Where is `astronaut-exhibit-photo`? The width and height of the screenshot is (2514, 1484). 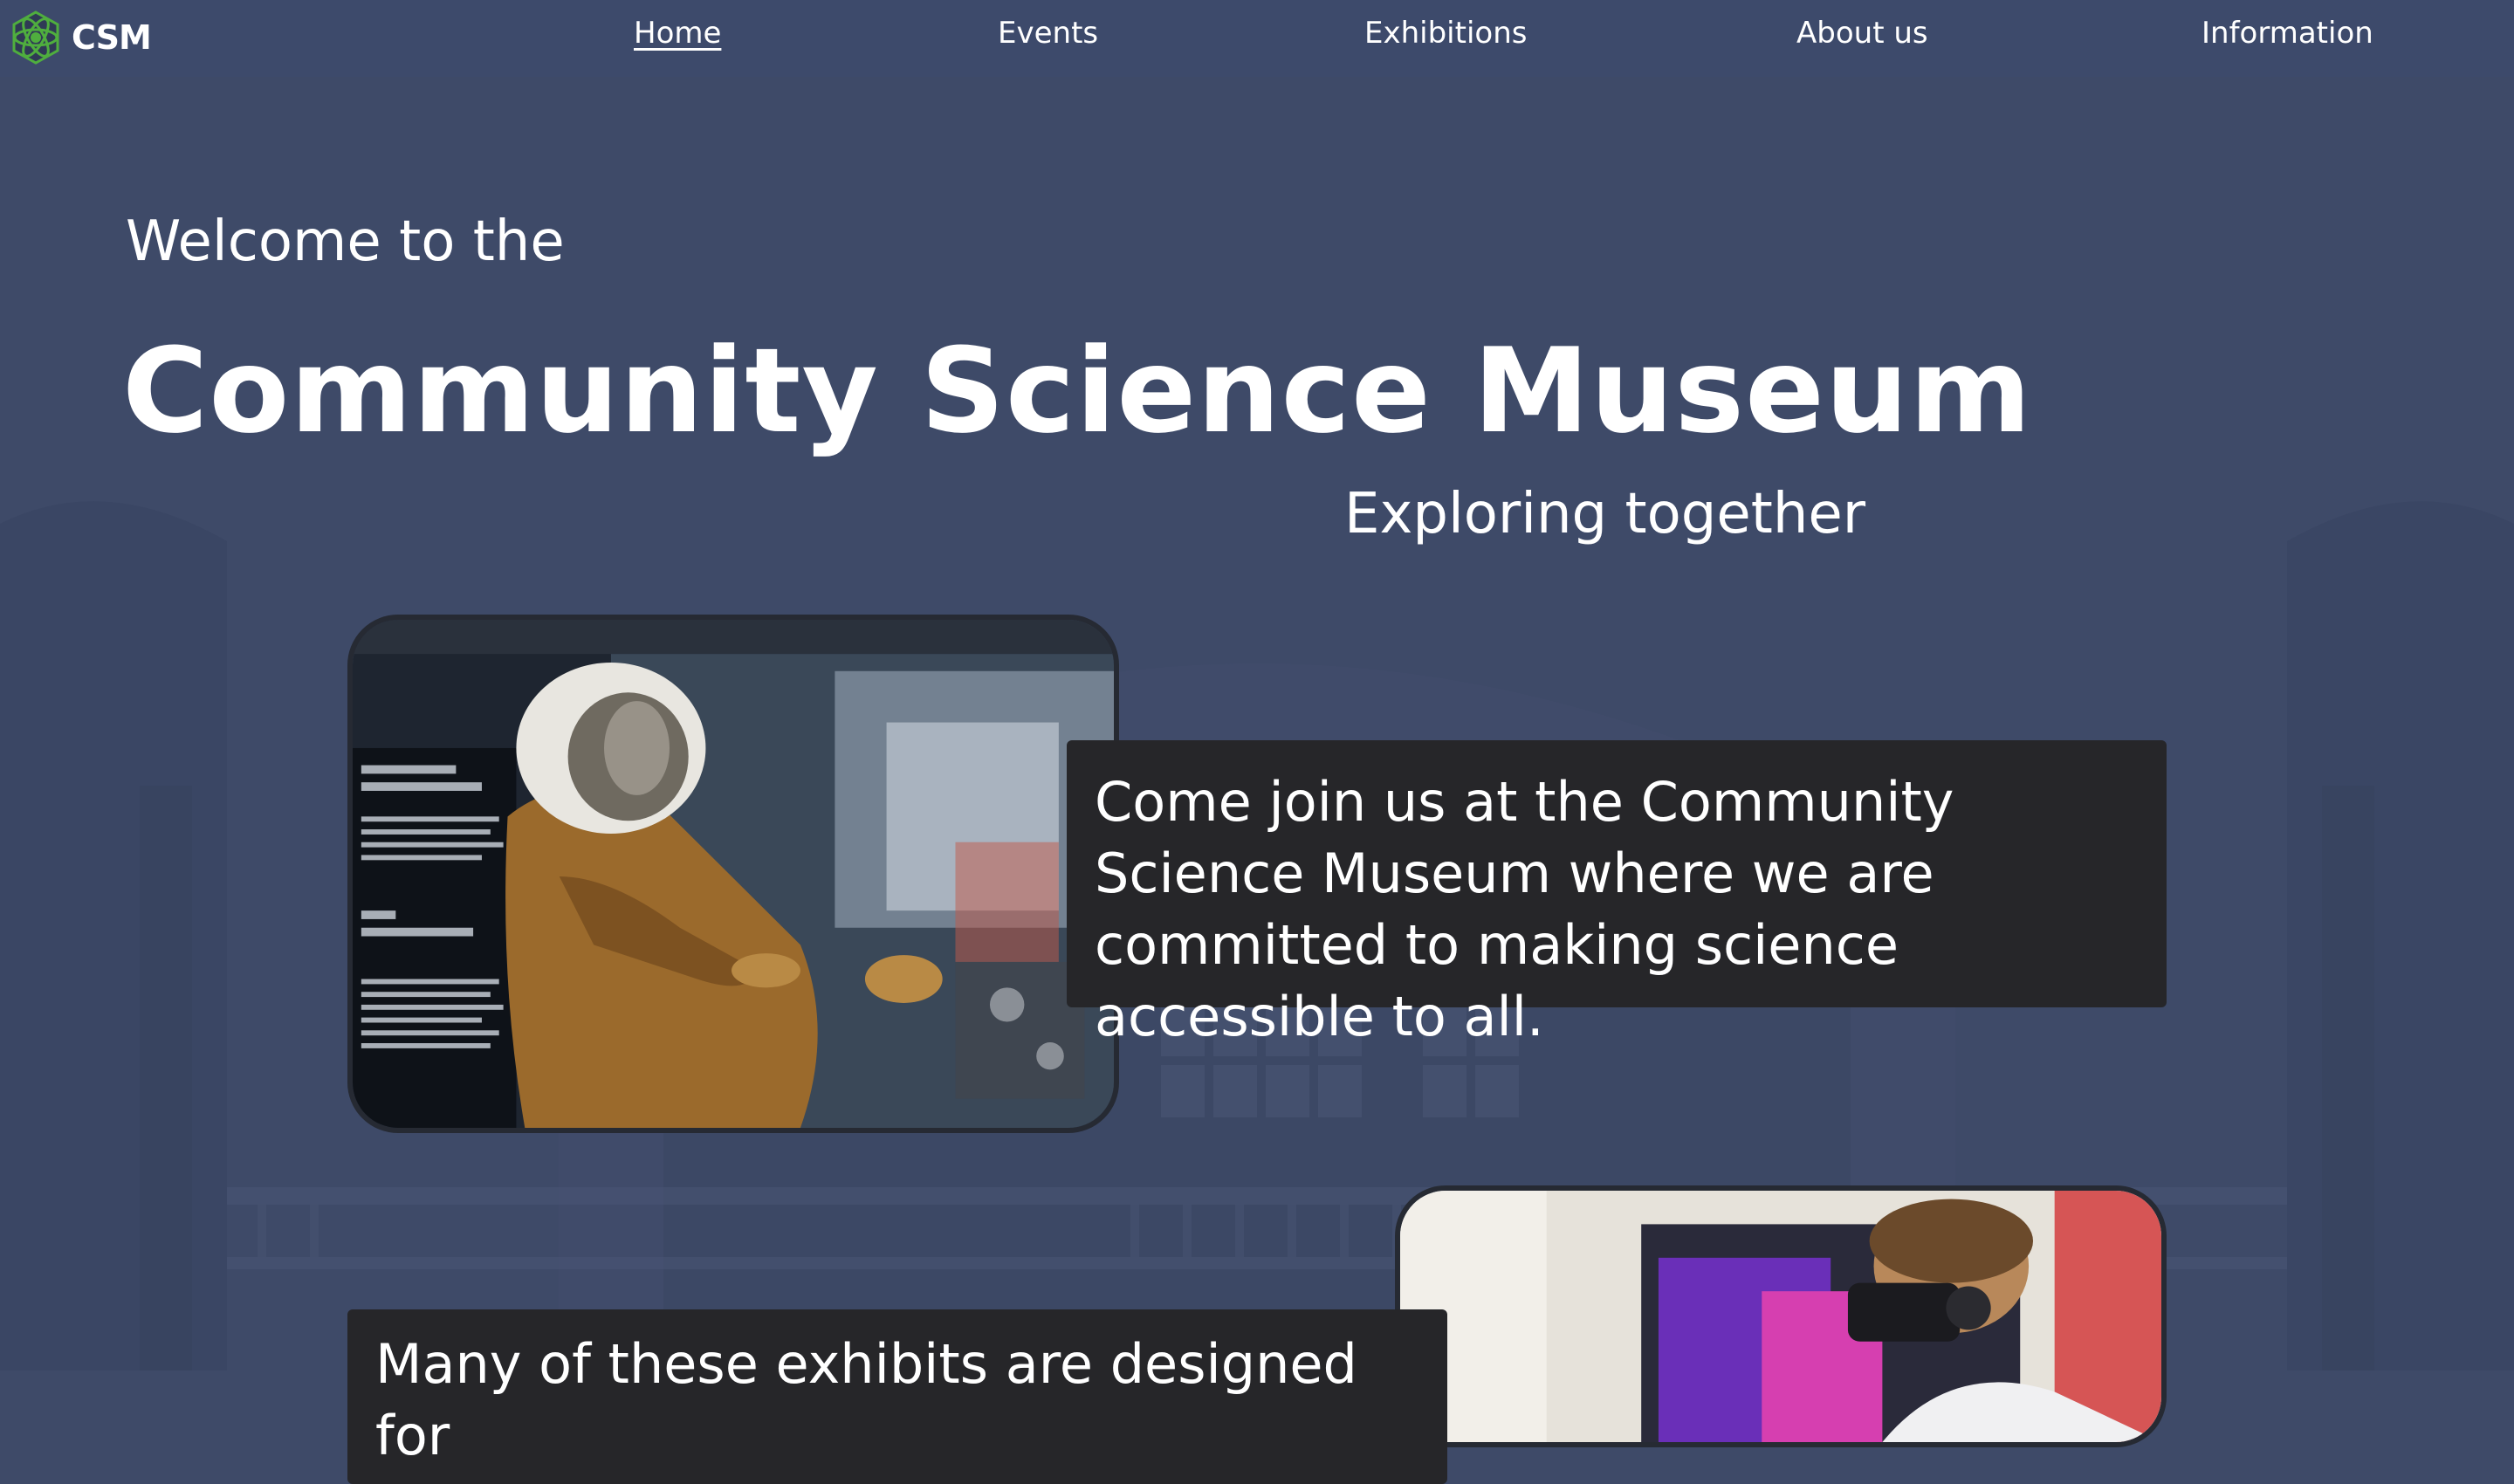 astronaut-exhibit-photo is located at coordinates (733, 874).